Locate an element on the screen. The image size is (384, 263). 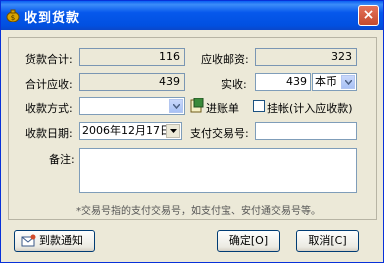
ok-button: 确定[O] is located at coordinates (248, 241).